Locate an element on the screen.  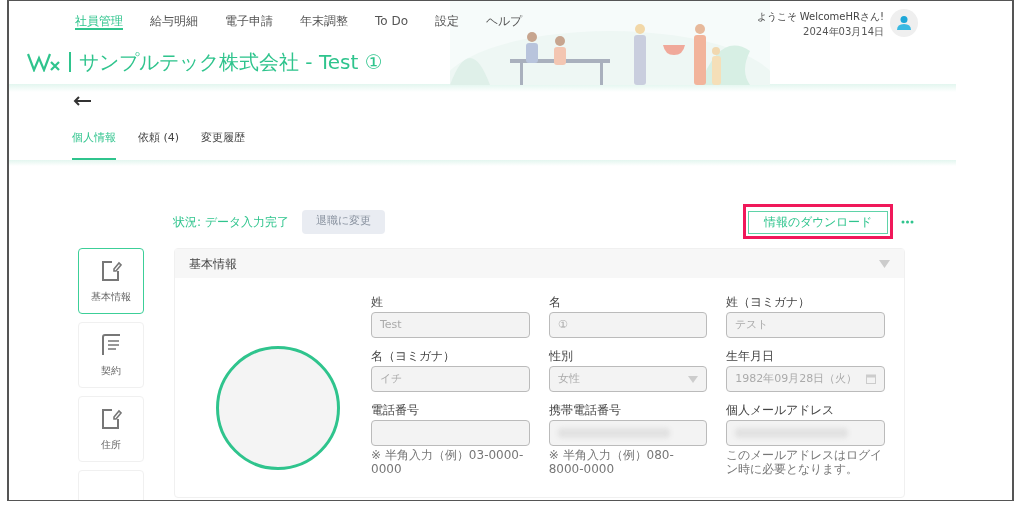
field-label: 名 is located at coordinates (555, 302).